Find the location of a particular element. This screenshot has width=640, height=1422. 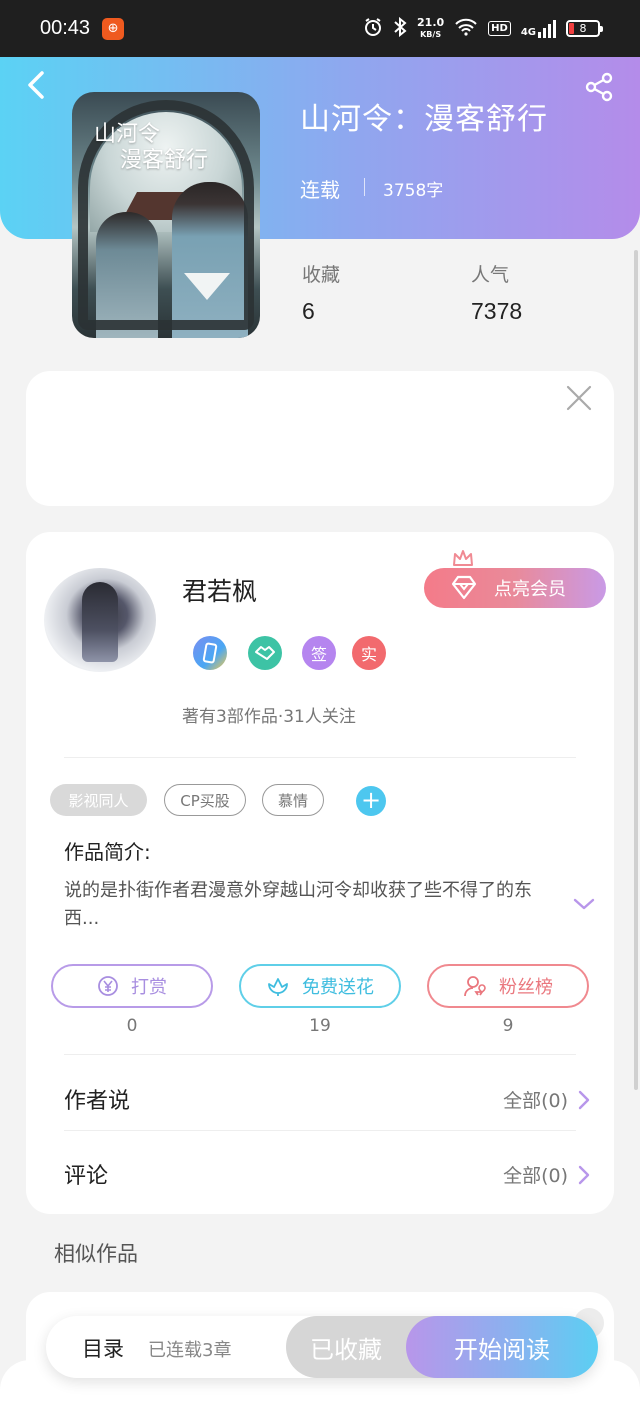

close-icon is located at coordinates (579, 398).